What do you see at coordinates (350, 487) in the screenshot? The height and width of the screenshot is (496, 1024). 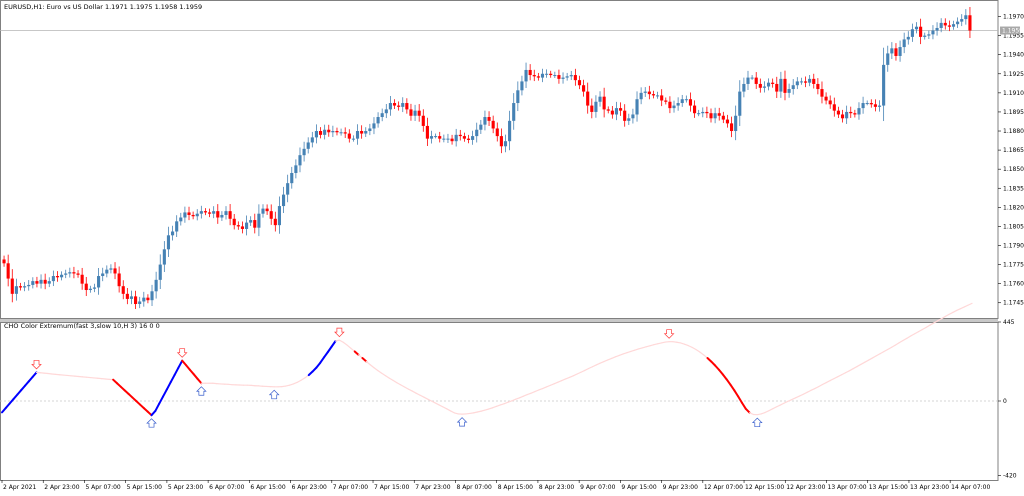 I see `time-tick-label: 7 Apr 07:00` at bounding box center [350, 487].